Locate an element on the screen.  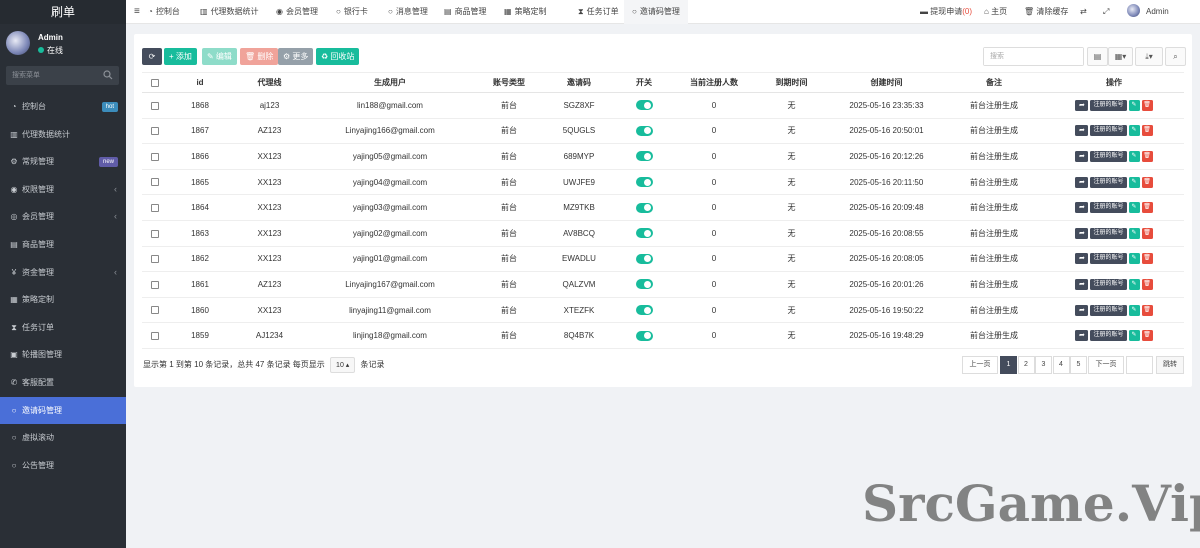
page-button: 3 is located at coordinates (1043, 365).